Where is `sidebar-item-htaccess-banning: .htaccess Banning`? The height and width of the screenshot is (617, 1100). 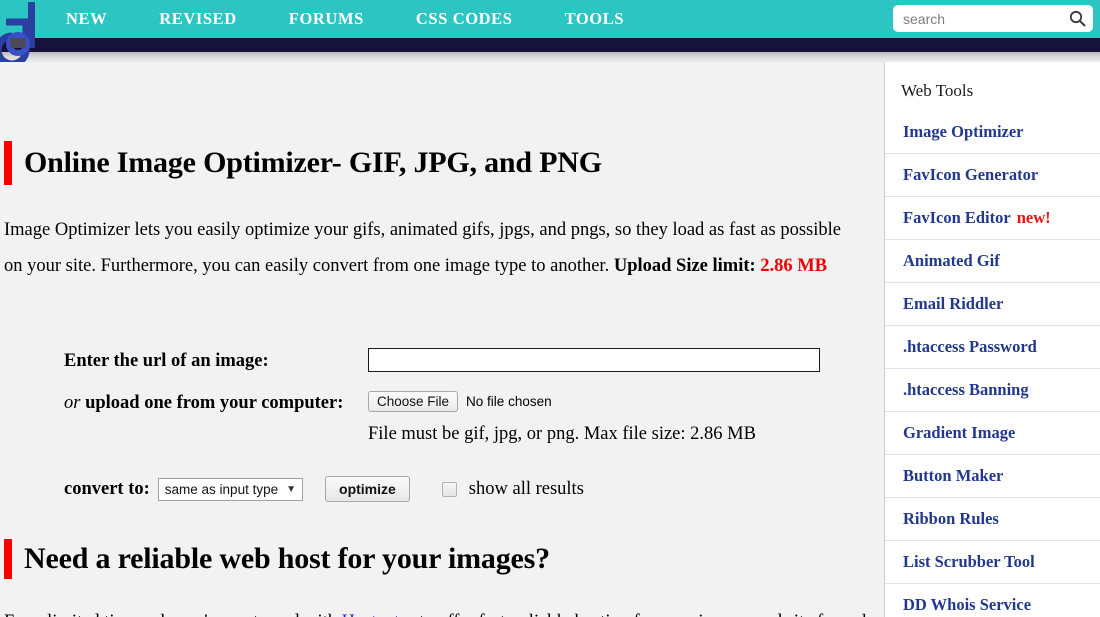 sidebar-item-htaccess-banning: .htaccess Banning is located at coordinates (992, 389).